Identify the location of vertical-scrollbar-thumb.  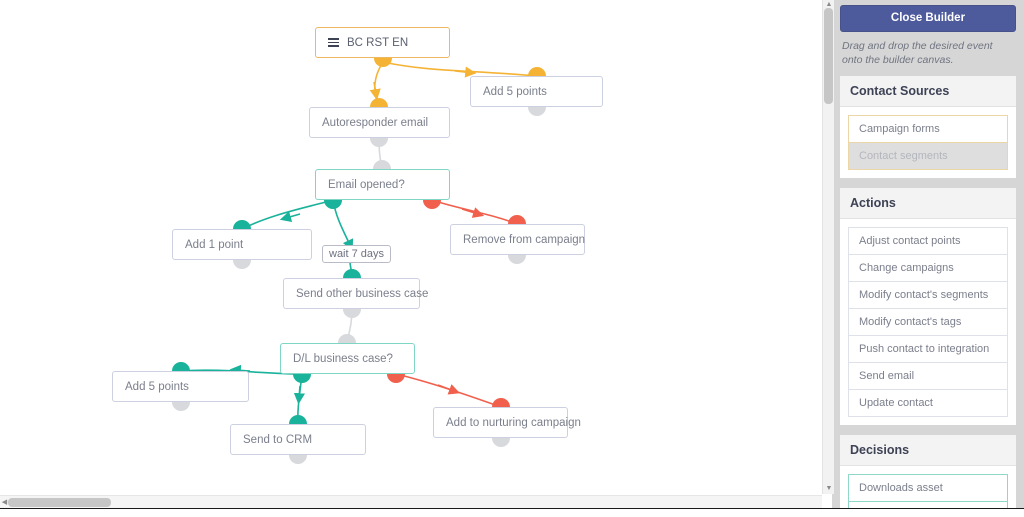
(828, 56).